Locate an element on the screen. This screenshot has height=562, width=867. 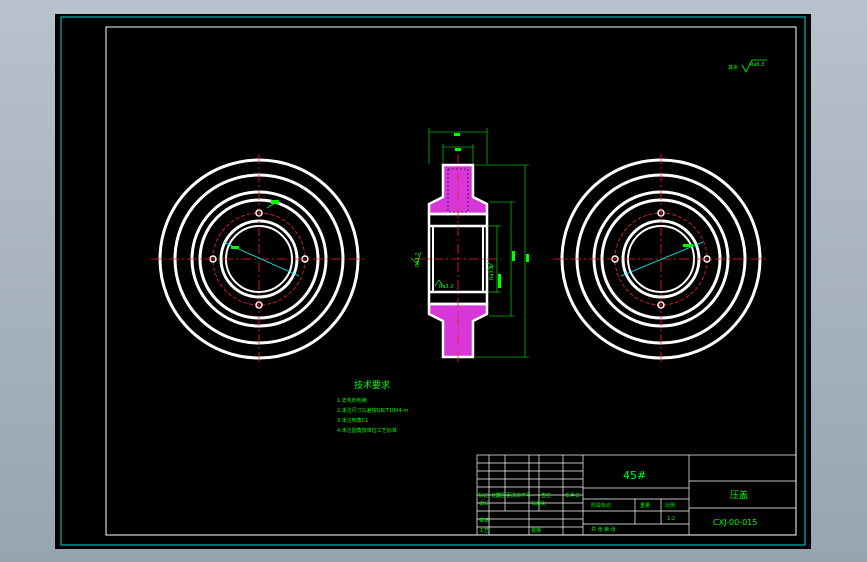
corner-roughness-symbol: 其余 Ra6.3 is located at coordinates (747, 66).